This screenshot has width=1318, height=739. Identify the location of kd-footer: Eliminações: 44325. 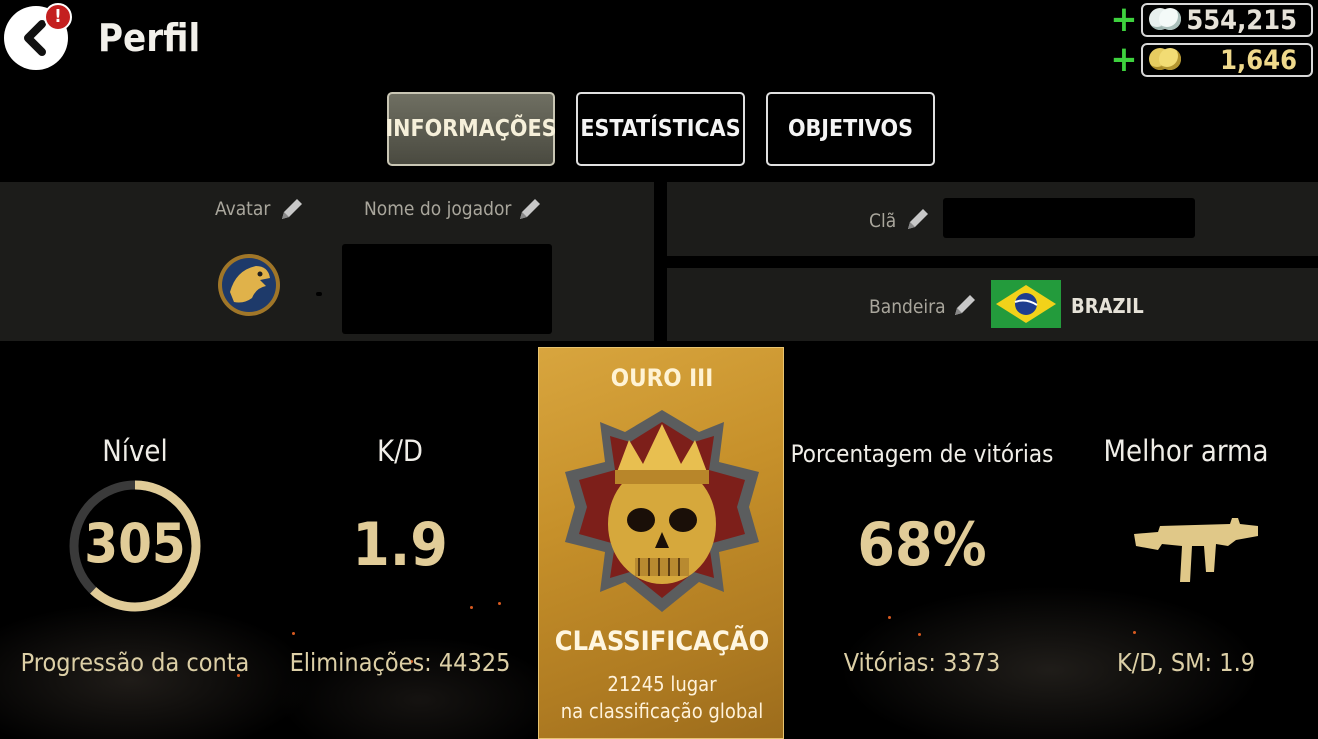
(400, 662).